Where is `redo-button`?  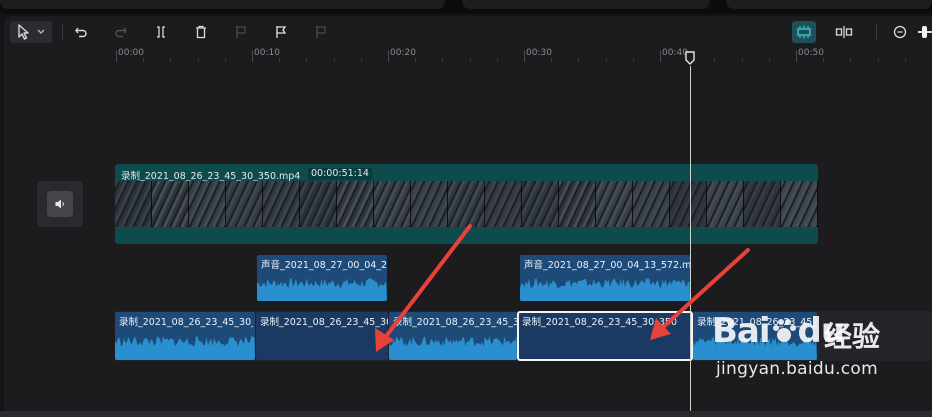
redo-button is located at coordinates (121, 32).